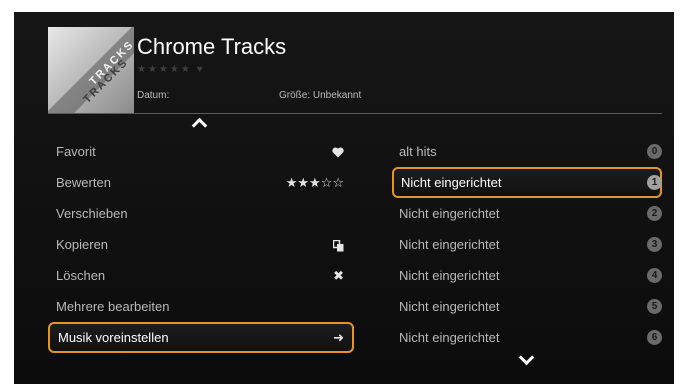 The width and height of the screenshot is (684, 391). What do you see at coordinates (654, 182) in the screenshot?
I see `preset-number-badge: 1` at bounding box center [654, 182].